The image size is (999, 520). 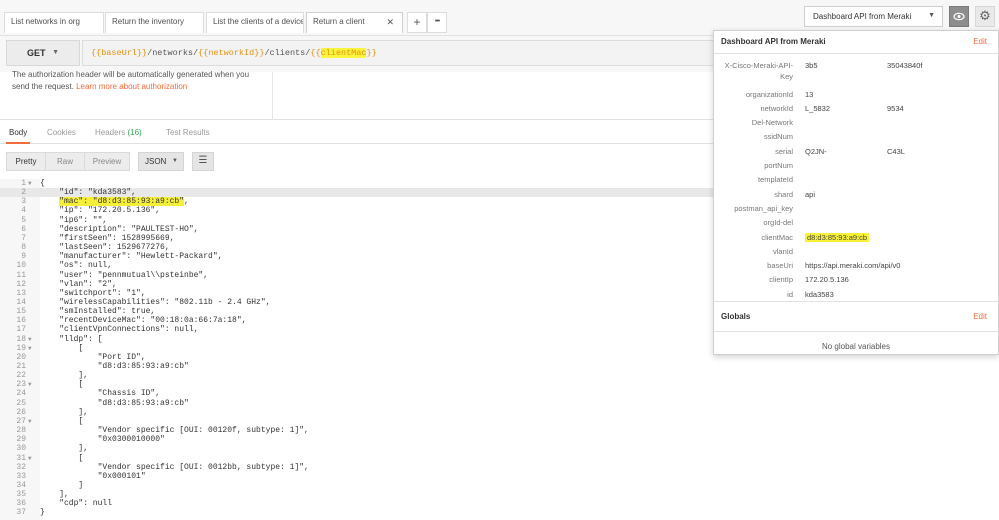 I want to click on env-var-value-text: 9534, so click(x=895, y=108).